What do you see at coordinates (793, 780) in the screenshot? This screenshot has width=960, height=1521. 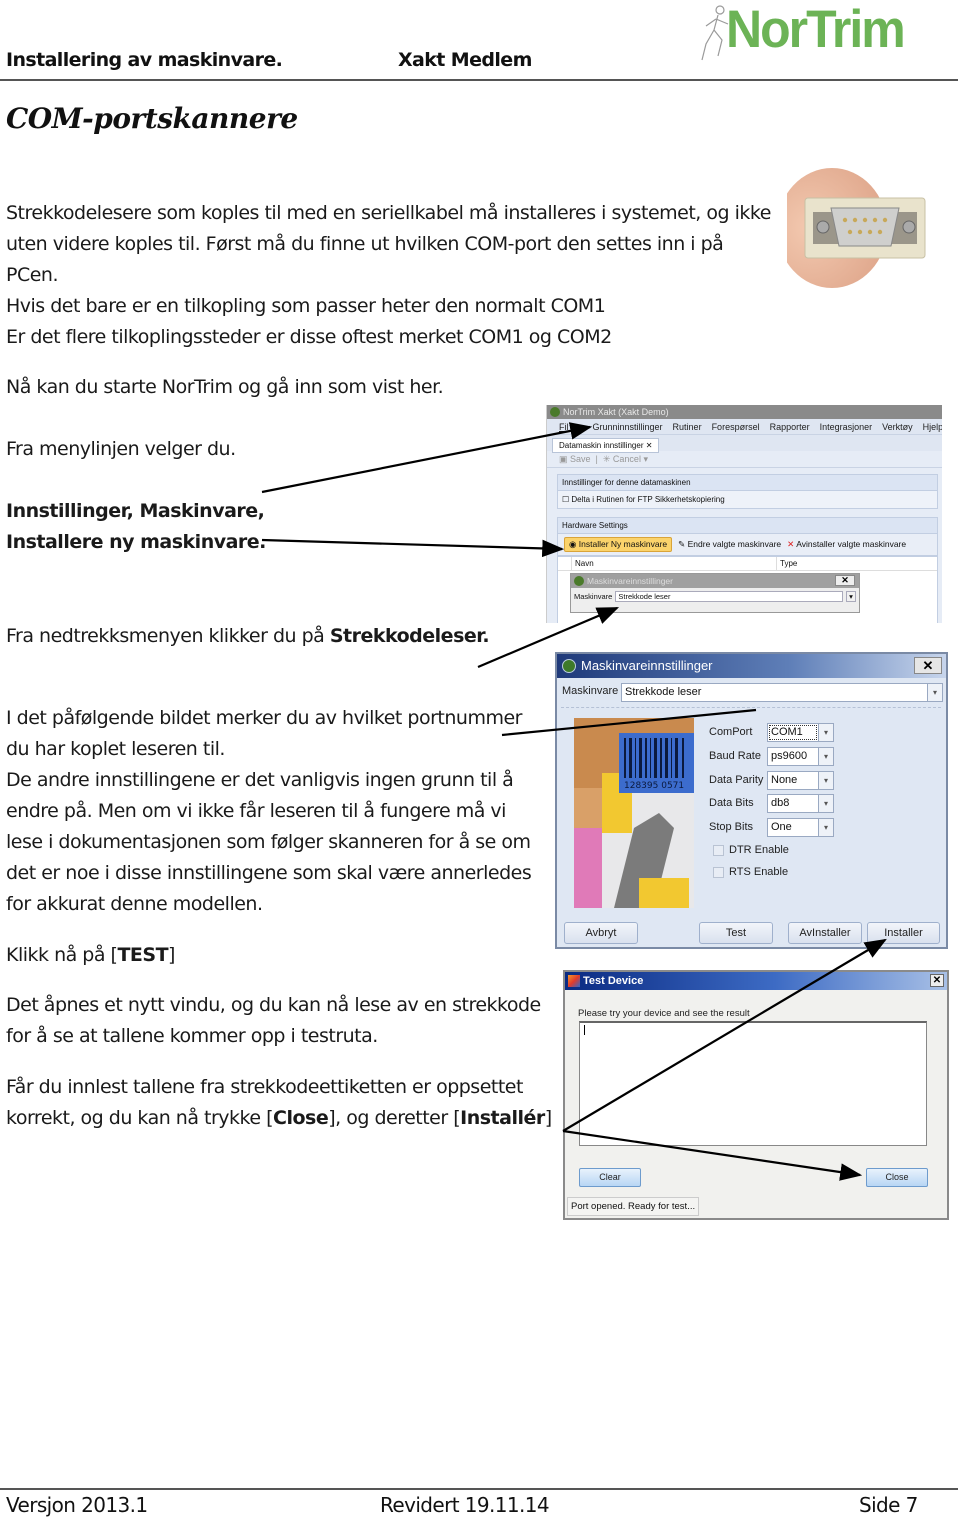 I see `data-parity-select: None` at bounding box center [793, 780].